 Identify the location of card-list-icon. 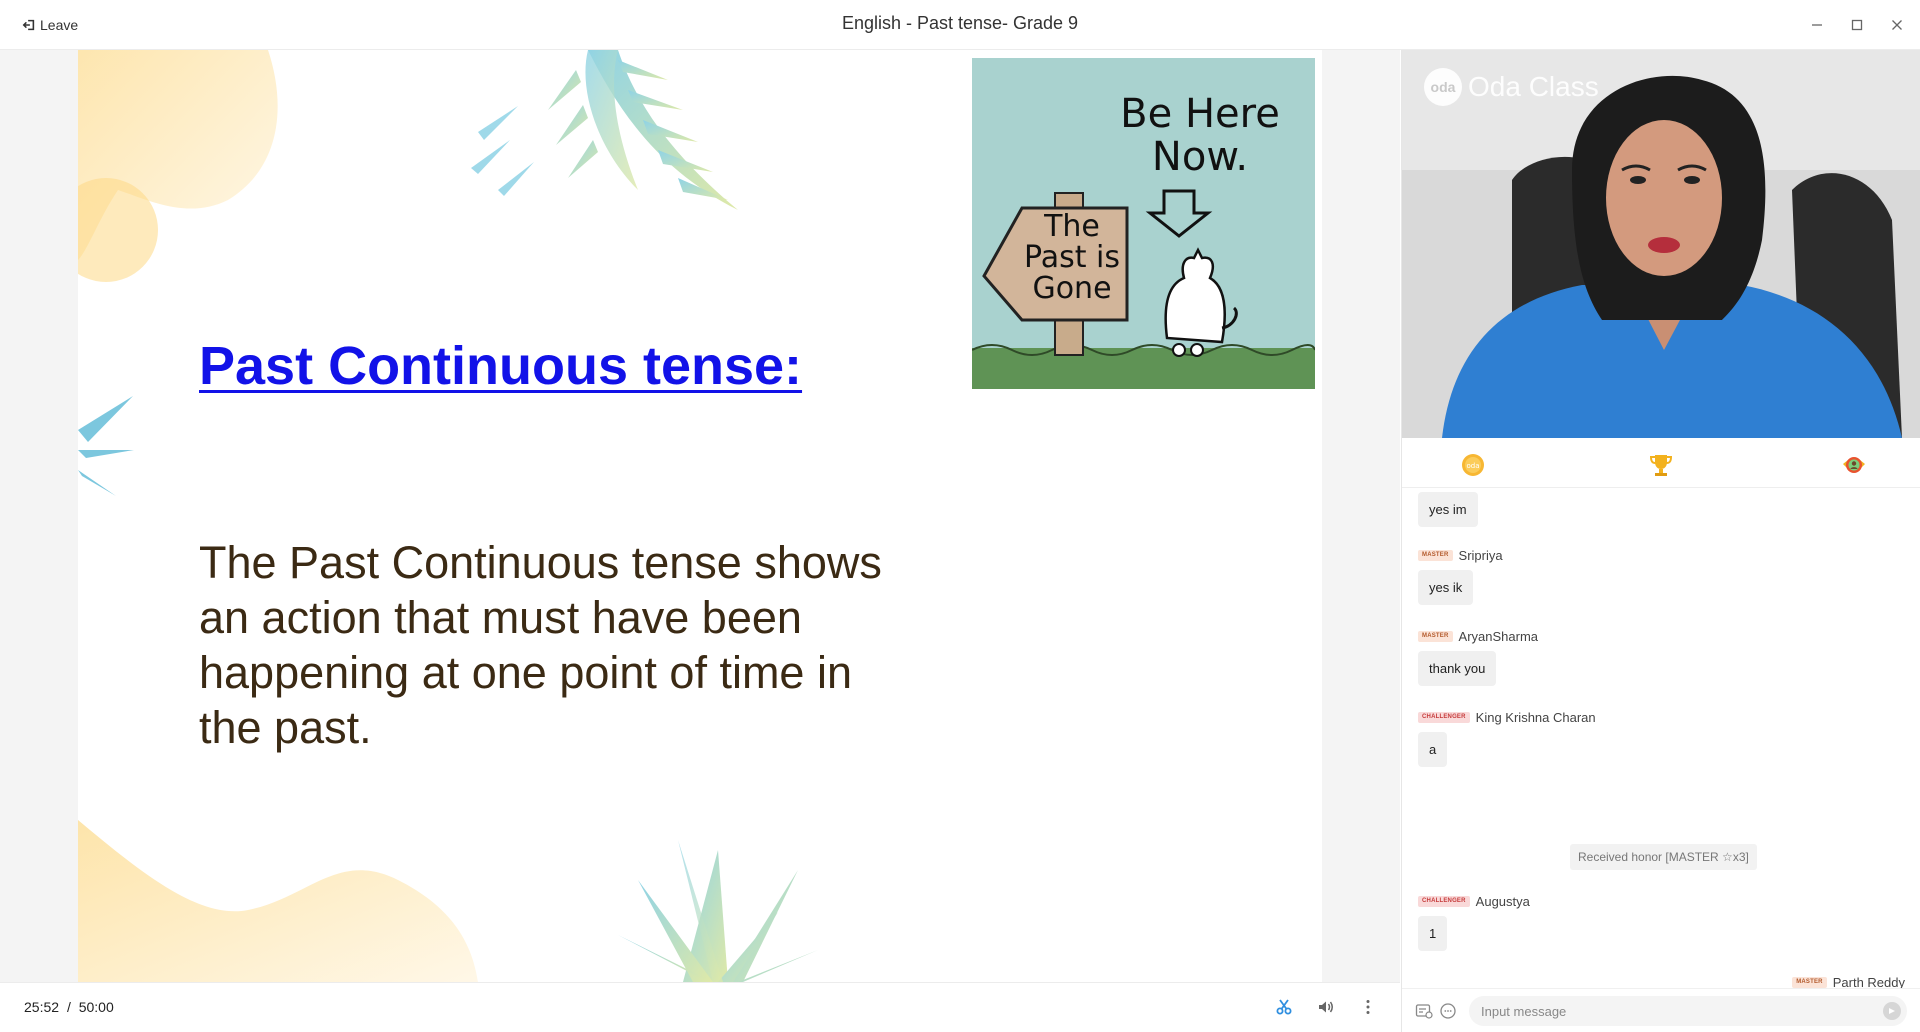
(1424, 1011).